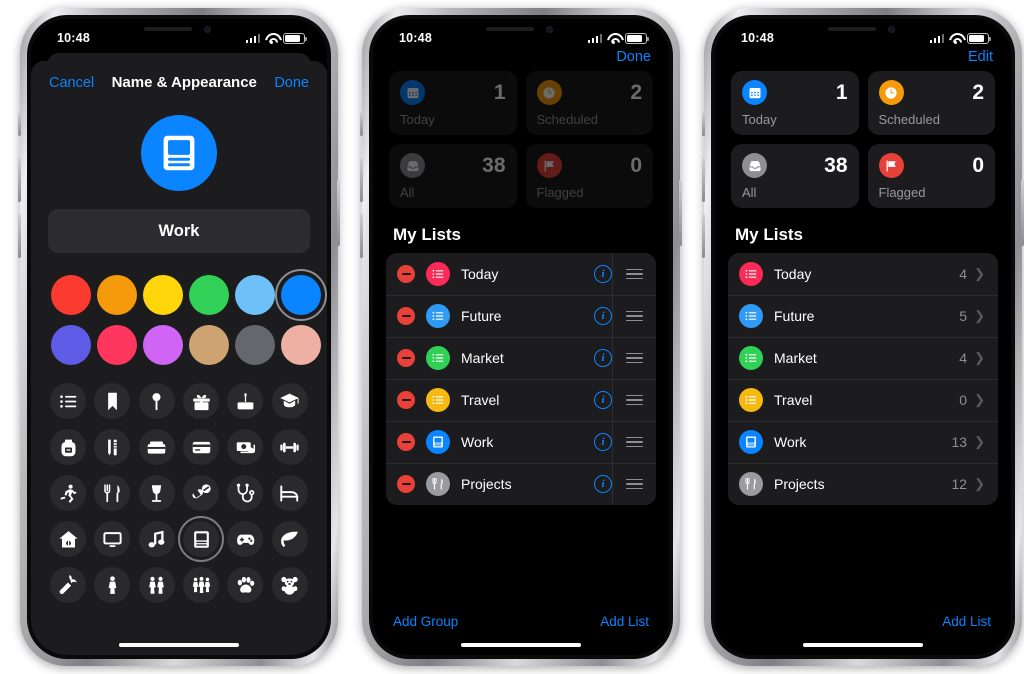 The image size is (1024, 674). I want to click on list-count: 12, so click(959, 484).